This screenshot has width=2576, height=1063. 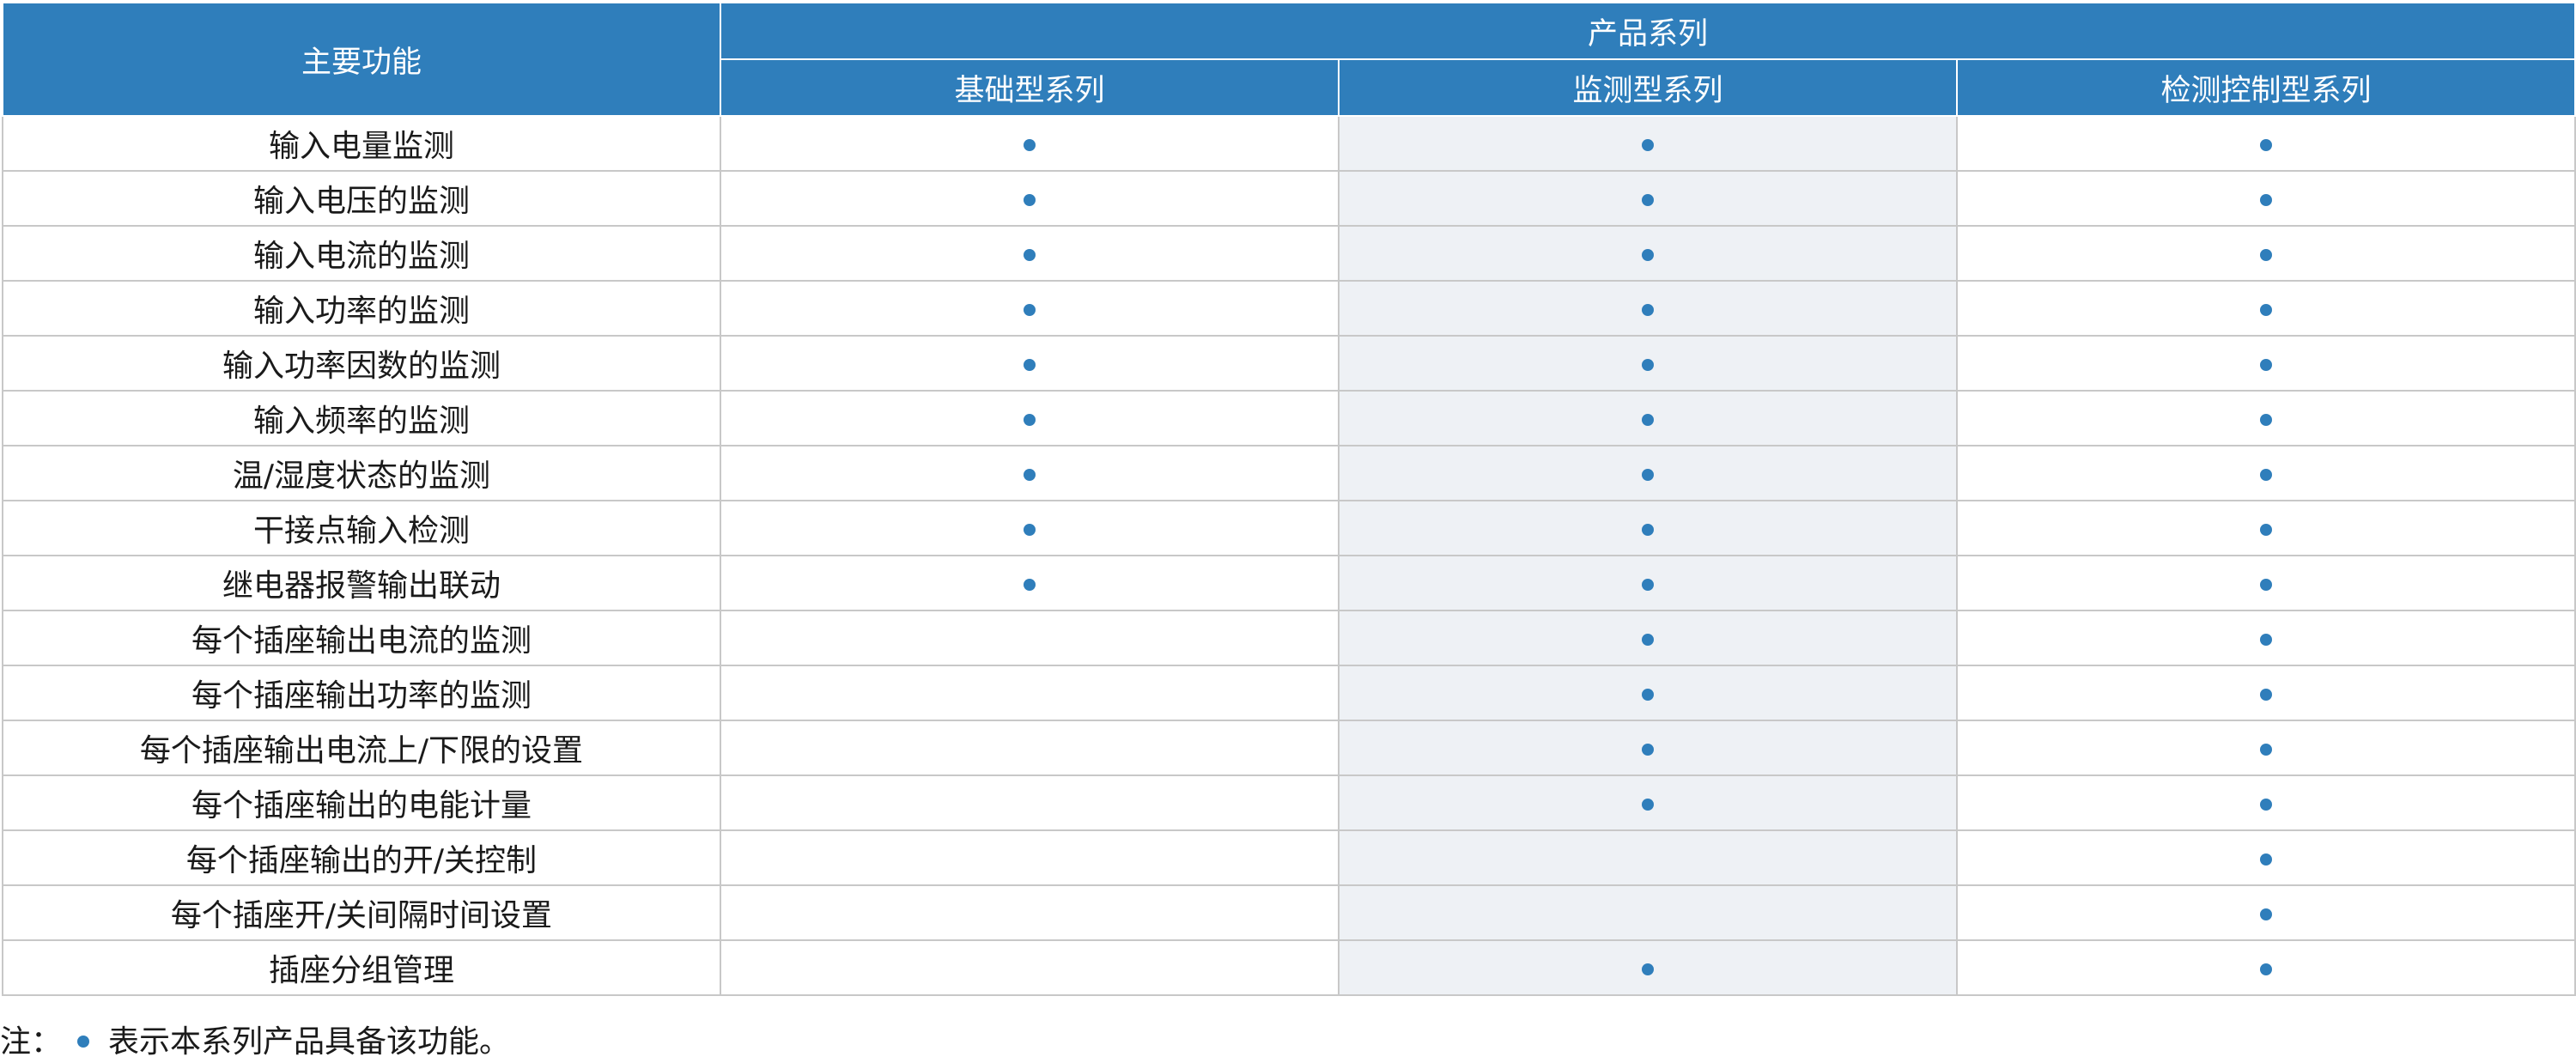 What do you see at coordinates (1030, 87) in the screenshot?
I see `header-series-basic: 基础型系列` at bounding box center [1030, 87].